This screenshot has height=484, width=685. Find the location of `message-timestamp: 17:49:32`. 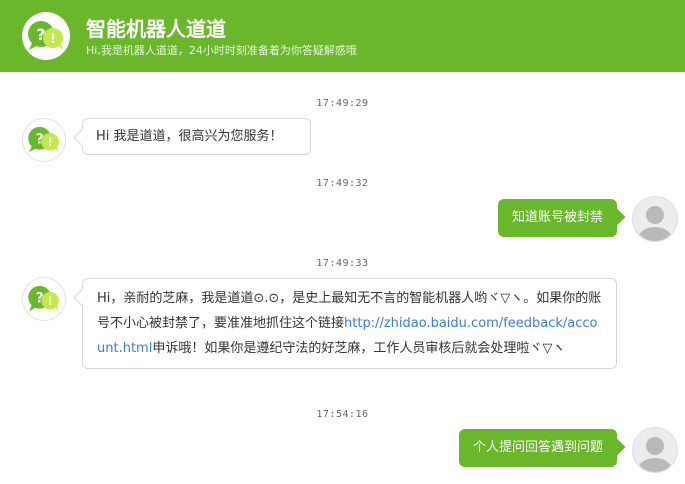

message-timestamp: 17:49:32 is located at coordinates (342, 183).